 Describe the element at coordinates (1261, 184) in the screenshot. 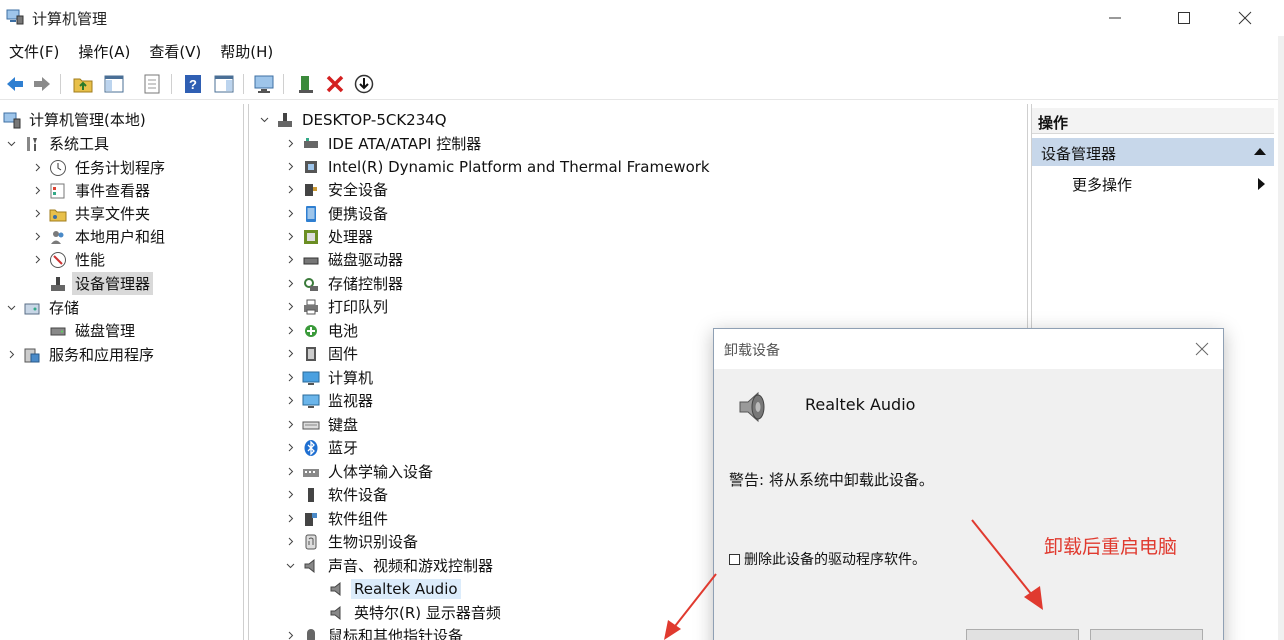

I see `submenu-arrow-icon` at that location.